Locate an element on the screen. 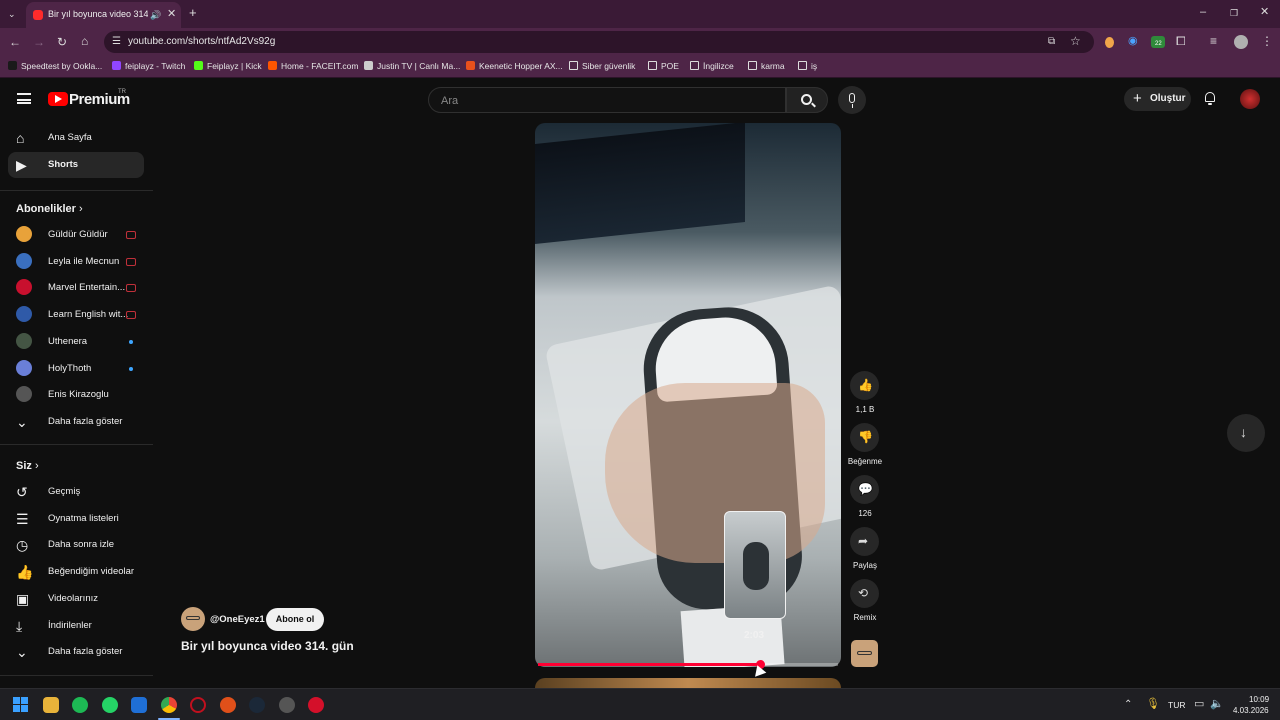  progress-fill is located at coordinates (649, 664).